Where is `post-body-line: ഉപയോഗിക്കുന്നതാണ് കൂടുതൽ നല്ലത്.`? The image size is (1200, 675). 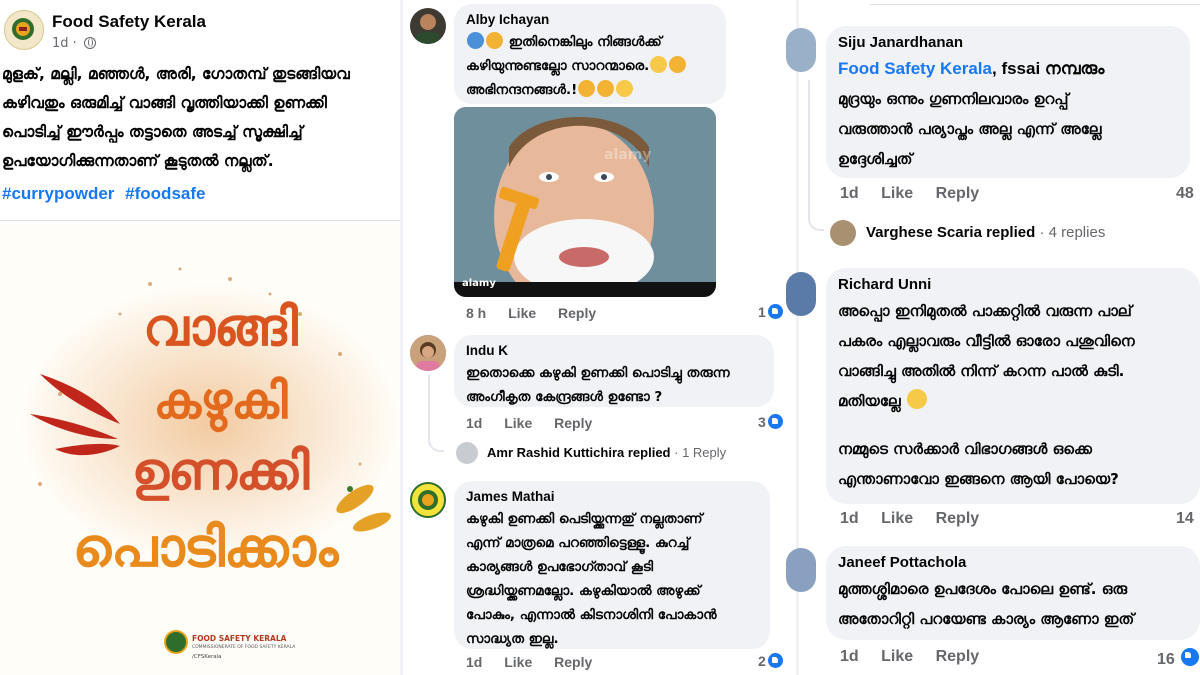 post-body-line: ഉപയോഗിക്കുന്നതാണ് കൂടുതൽ നല്ലത്. is located at coordinates (138, 161).